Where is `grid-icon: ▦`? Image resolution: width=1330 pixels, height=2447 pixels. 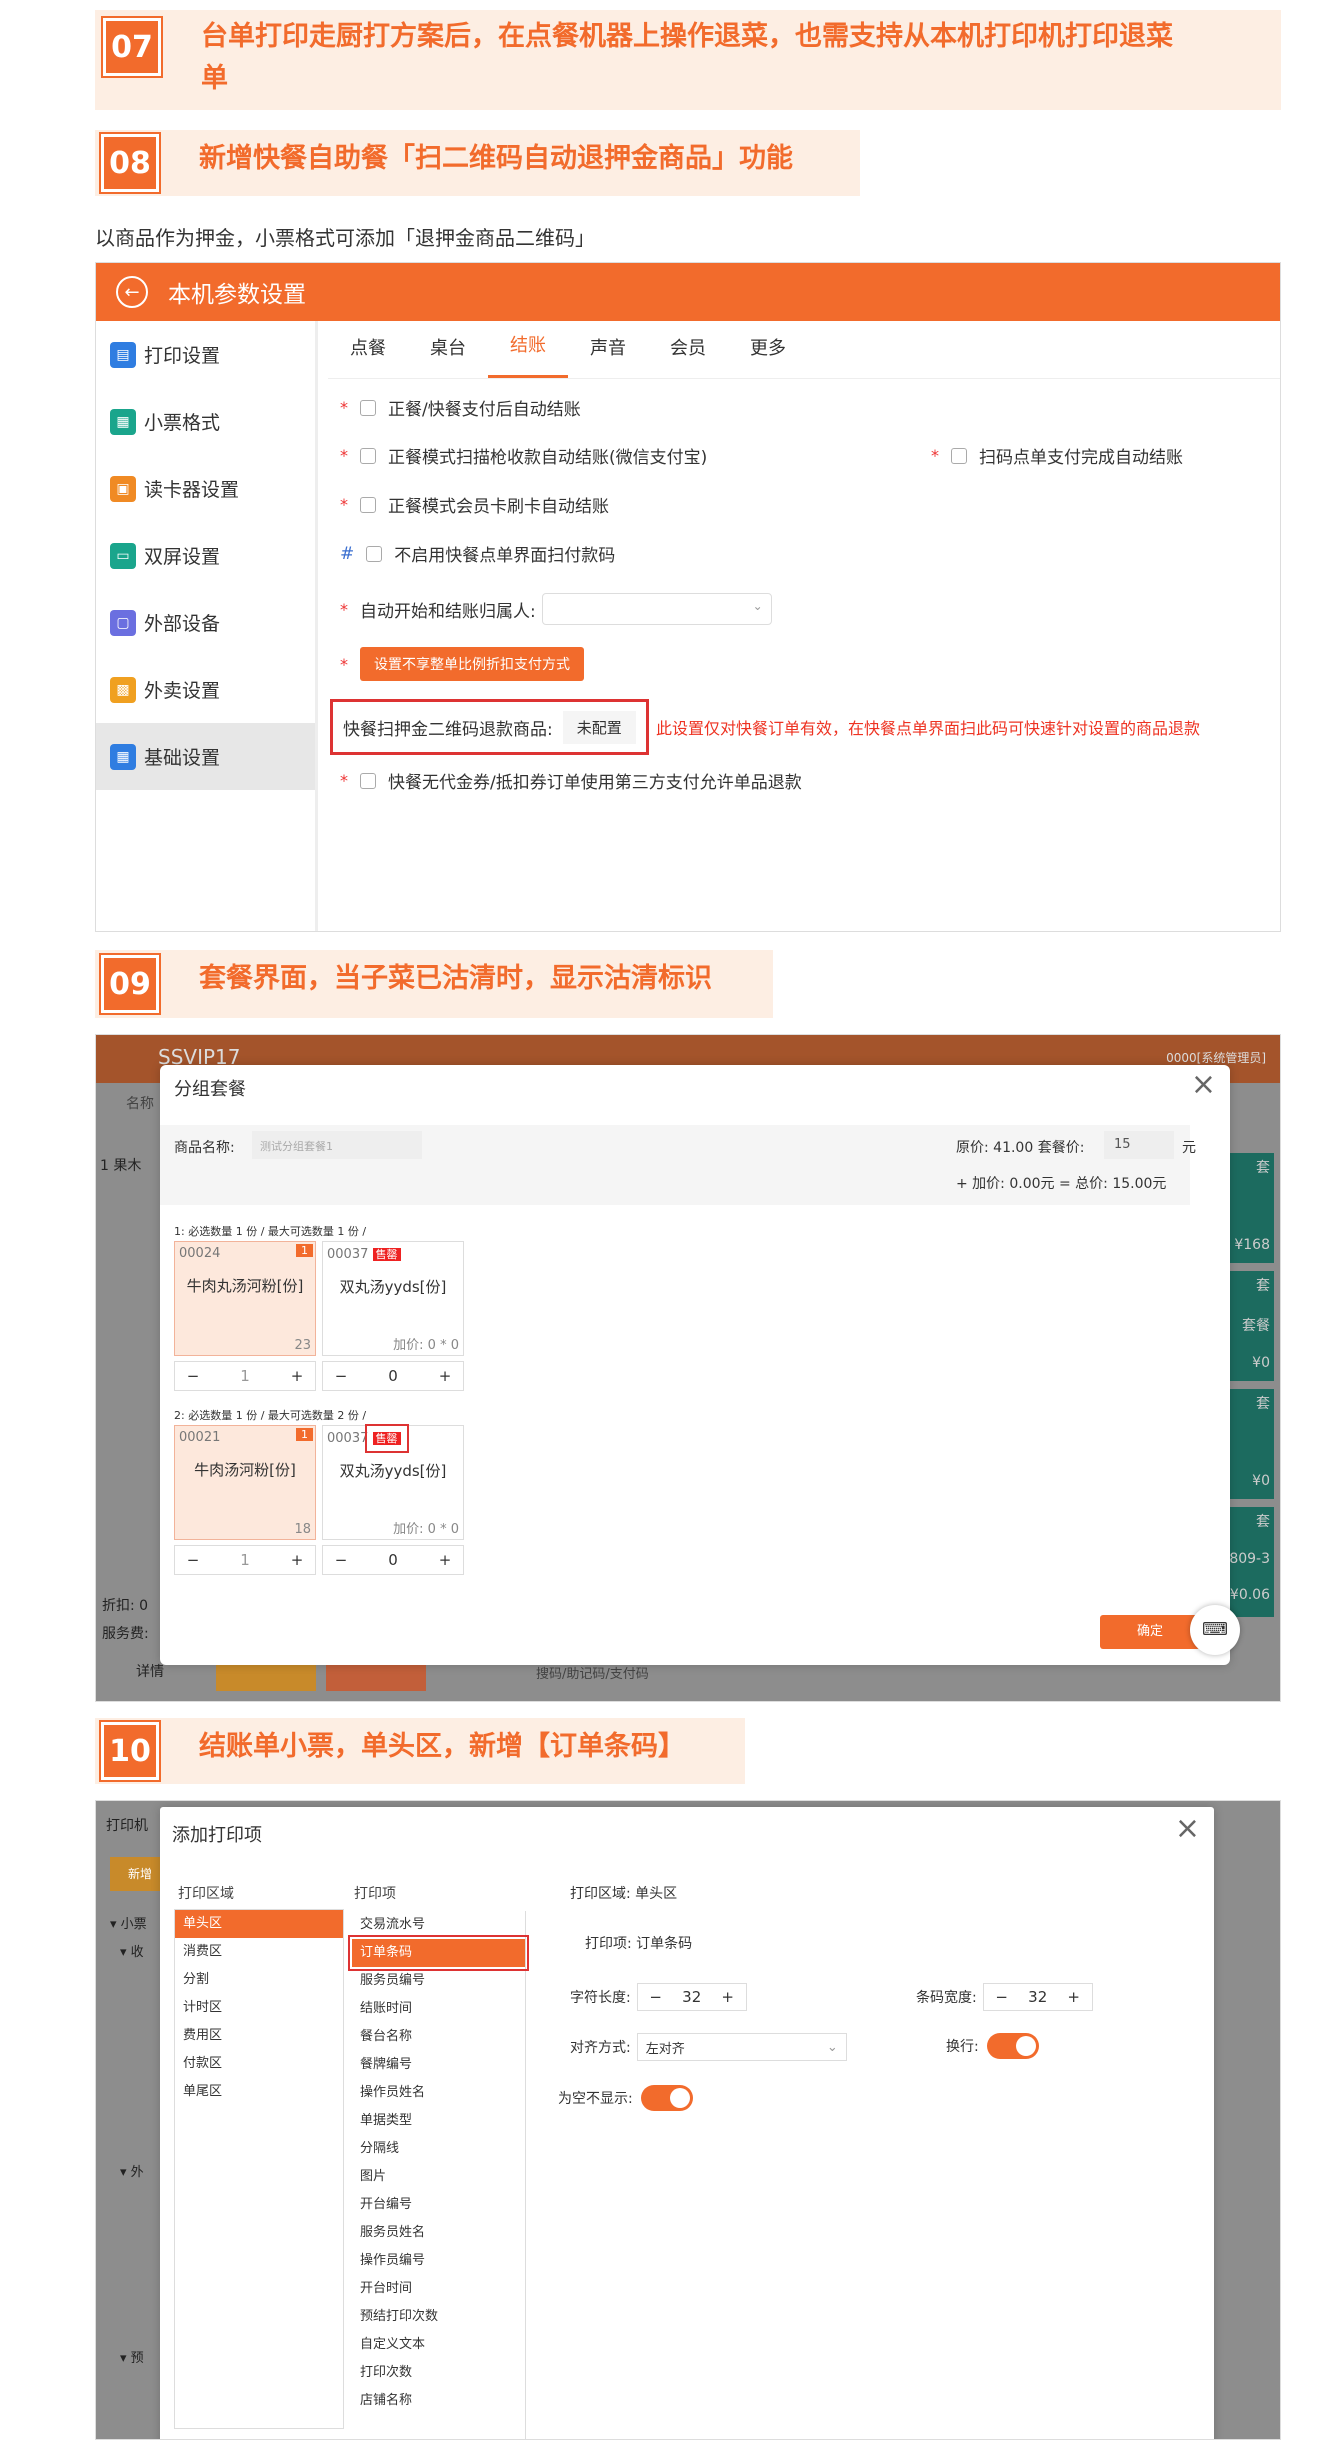
grid-icon: ▦ is located at coordinates (123, 756).